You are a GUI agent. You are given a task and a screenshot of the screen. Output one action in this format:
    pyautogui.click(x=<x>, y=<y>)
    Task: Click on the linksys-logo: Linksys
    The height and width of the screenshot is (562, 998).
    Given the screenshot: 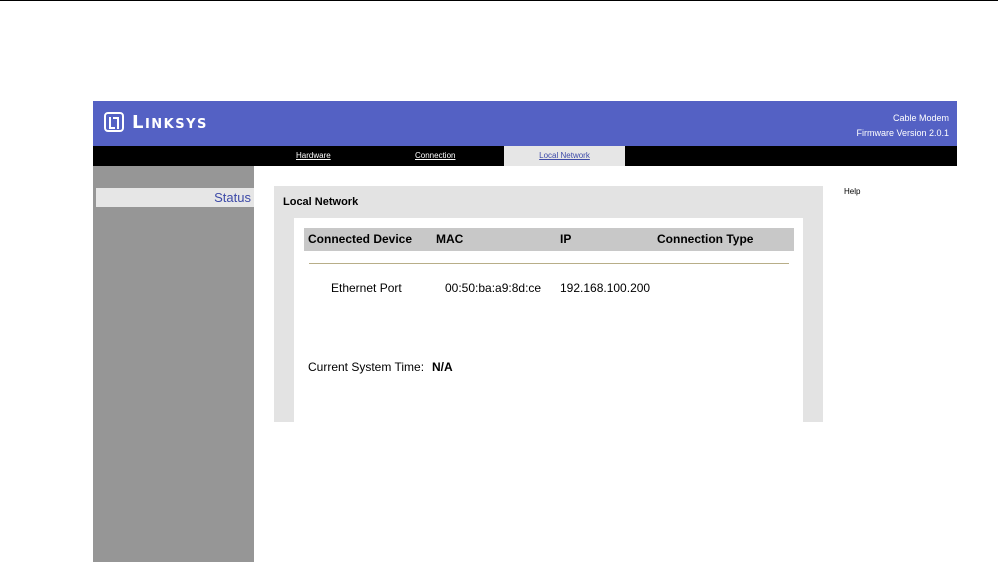 What is the action you would take?
    pyautogui.click(x=156, y=122)
    